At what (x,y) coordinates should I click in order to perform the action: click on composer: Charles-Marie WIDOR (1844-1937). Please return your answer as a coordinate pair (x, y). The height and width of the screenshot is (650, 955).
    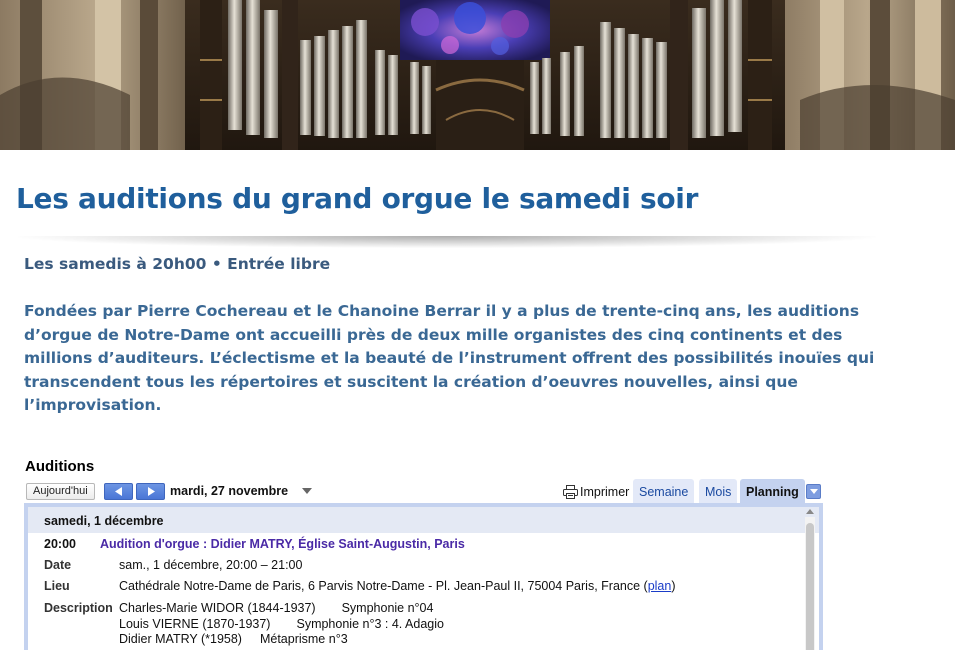
    Looking at the image, I should click on (217, 608).